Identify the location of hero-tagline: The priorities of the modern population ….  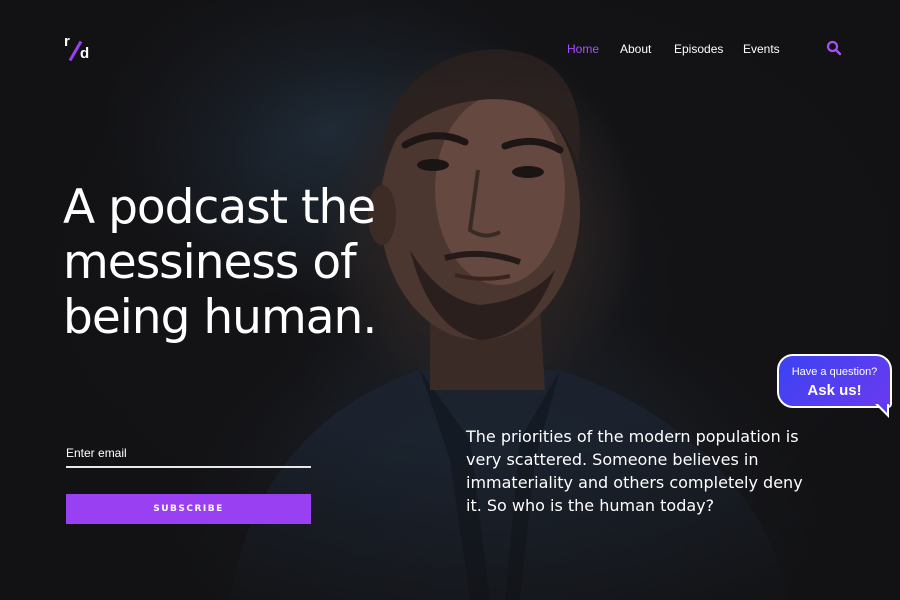
(634, 471).